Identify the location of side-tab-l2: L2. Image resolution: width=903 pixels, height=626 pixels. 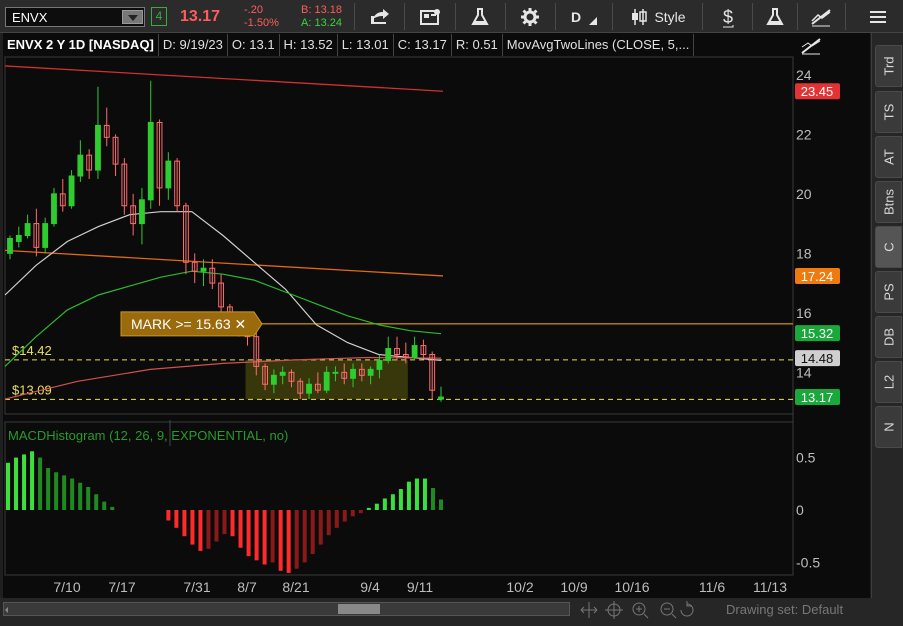
(888, 382).